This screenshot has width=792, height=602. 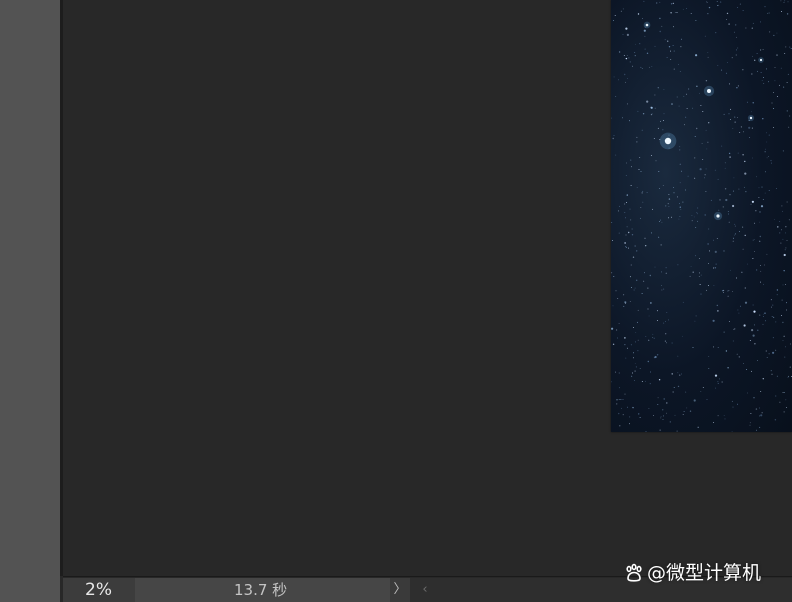 I want to click on scroll-left-icon: ‹, so click(x=425, y=590).